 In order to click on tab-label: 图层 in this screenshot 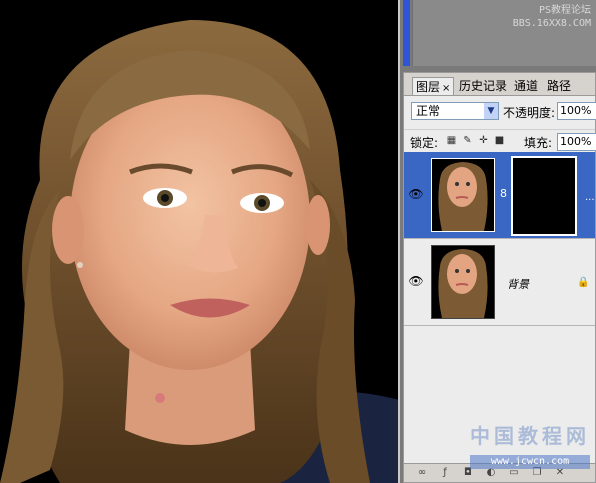, I will do `click(428, 87)`.